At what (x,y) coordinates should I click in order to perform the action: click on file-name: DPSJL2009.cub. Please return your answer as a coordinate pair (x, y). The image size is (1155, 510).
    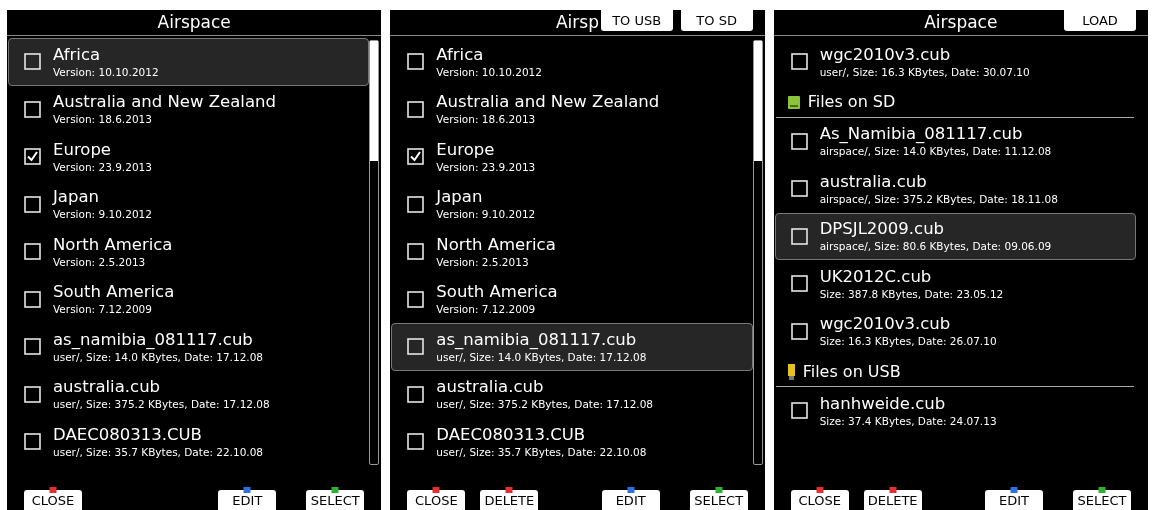
    Looking at the image, I should click on (882, 229).